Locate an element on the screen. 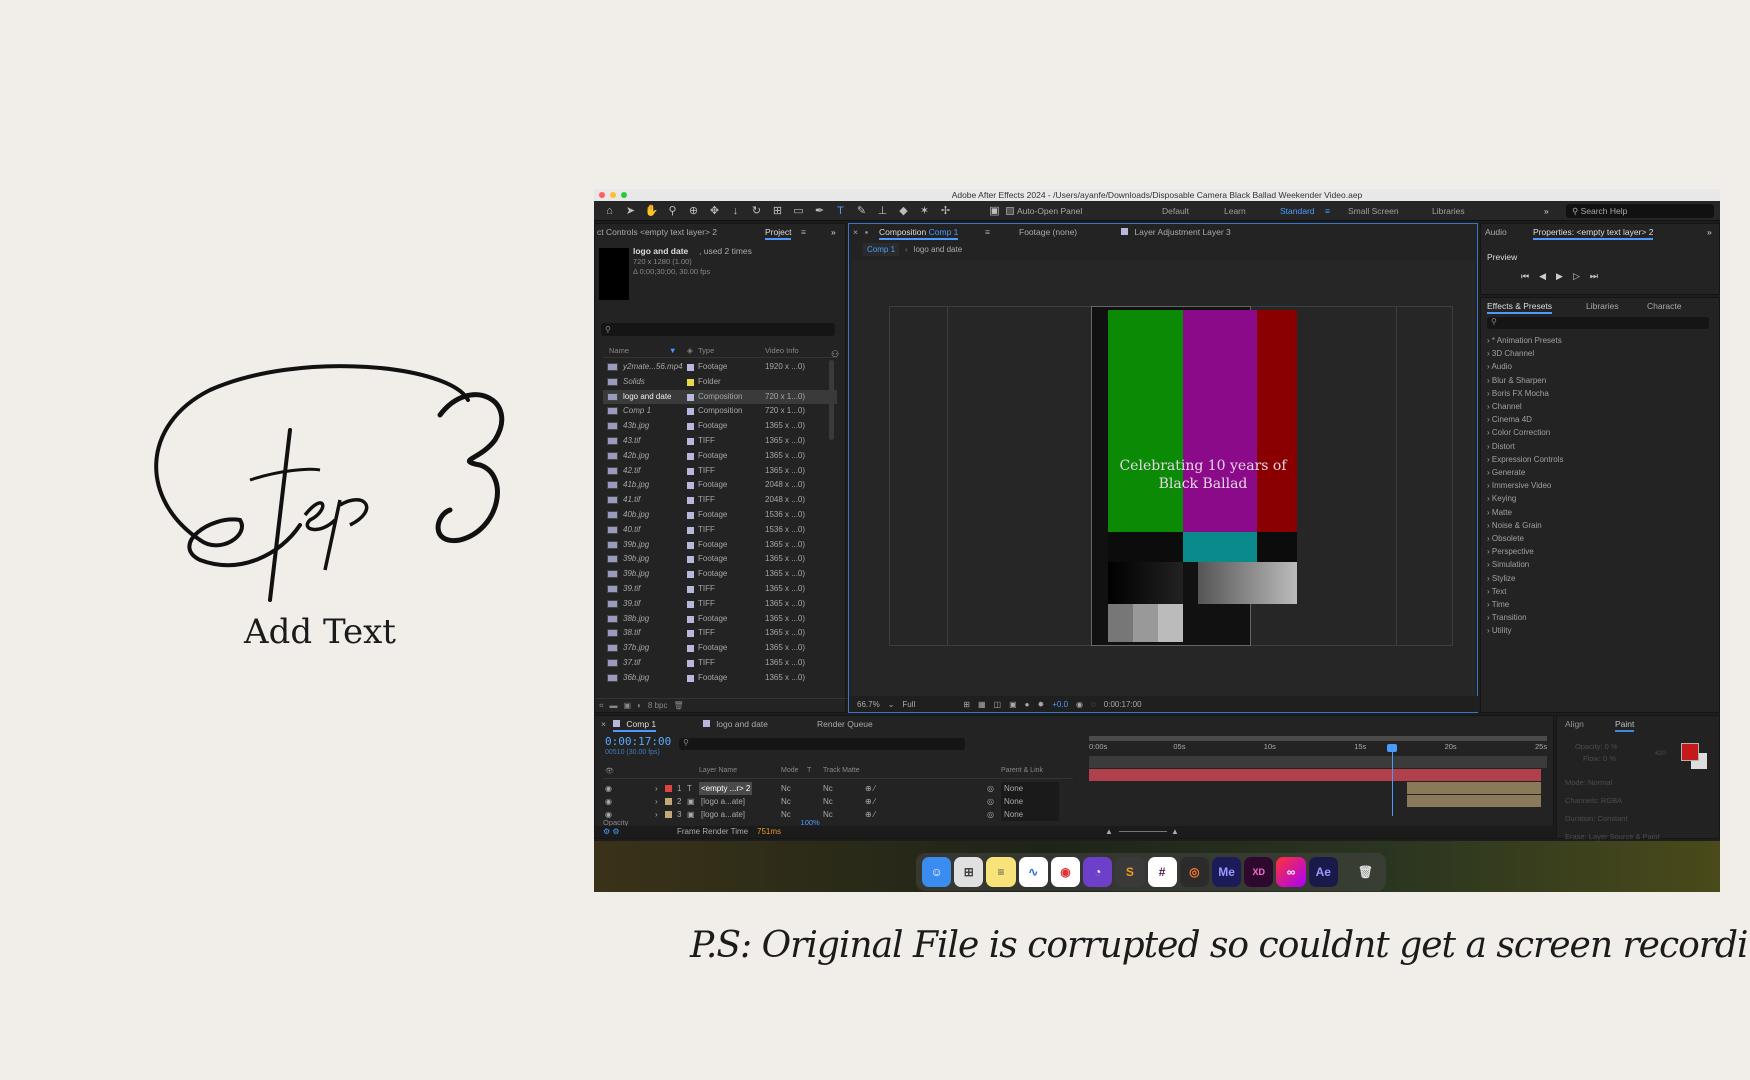 This screenshot has height=1080, width=1750. effects-category: › Distort is located at coordinates (1501, 446).